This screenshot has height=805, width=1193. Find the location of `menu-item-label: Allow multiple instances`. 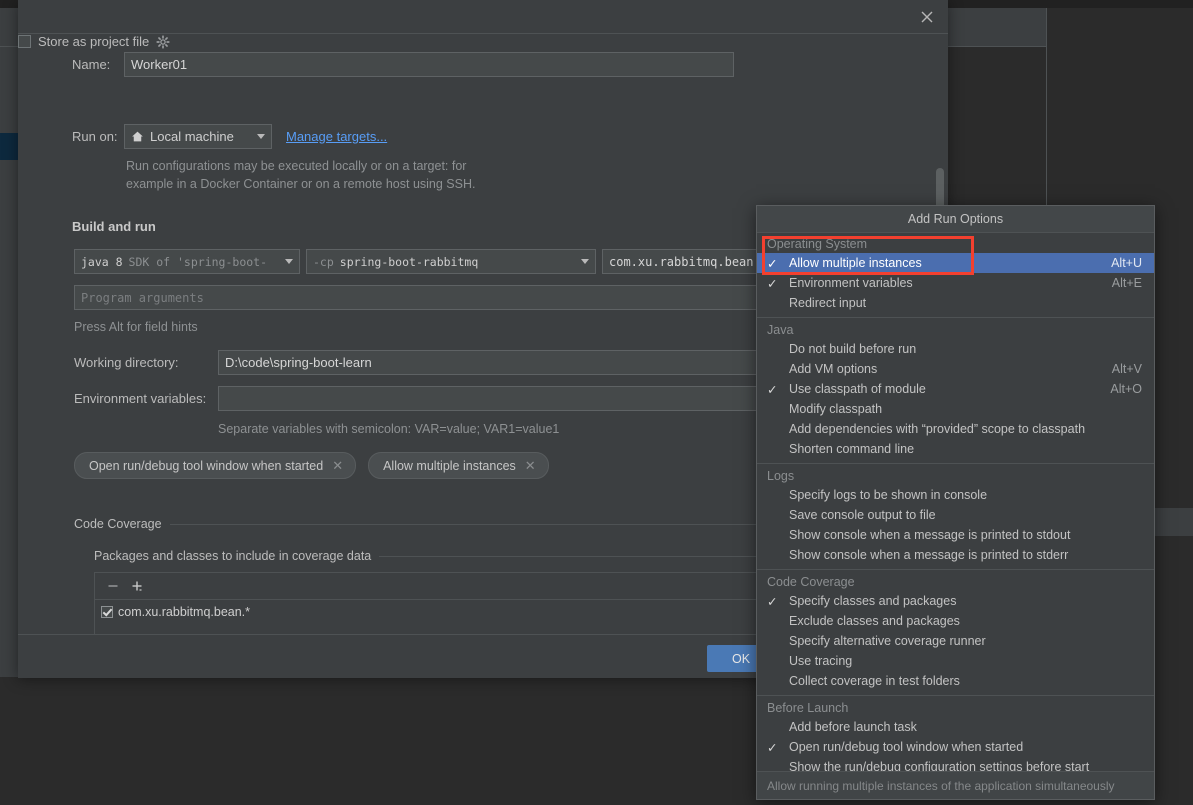

menu-item-label: Allow multiple instances is located at coordinates (855, 263).